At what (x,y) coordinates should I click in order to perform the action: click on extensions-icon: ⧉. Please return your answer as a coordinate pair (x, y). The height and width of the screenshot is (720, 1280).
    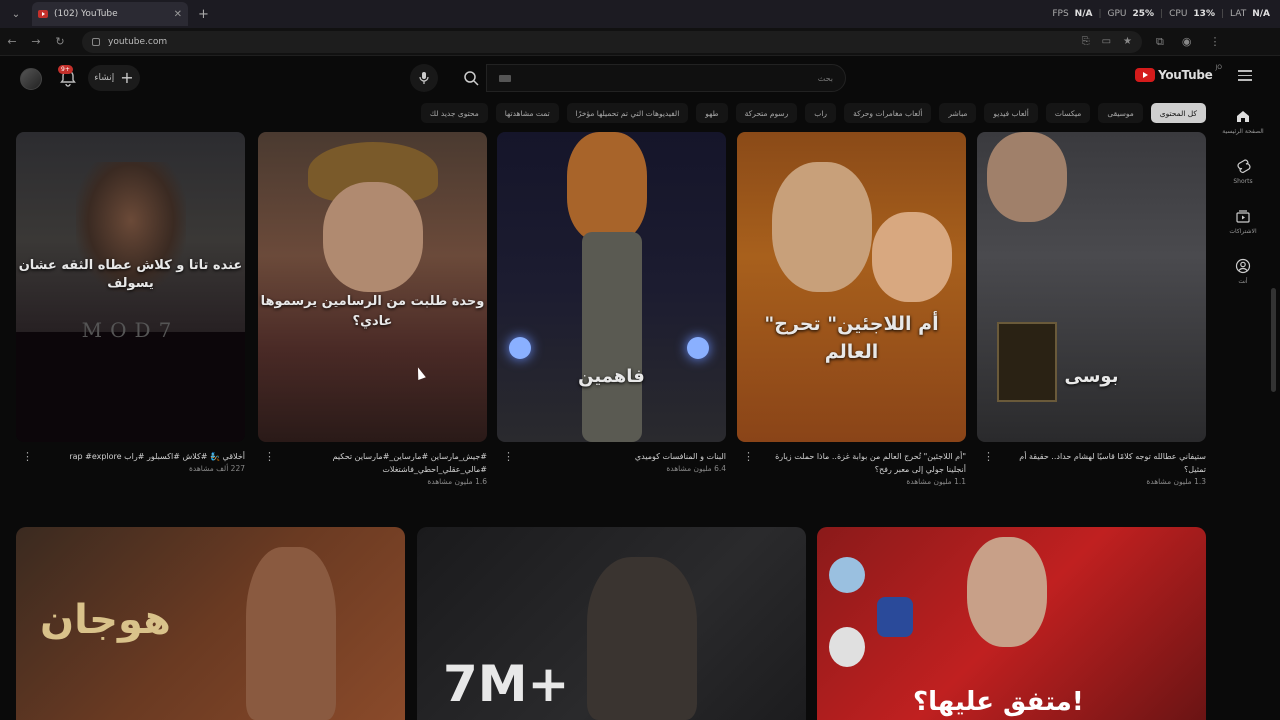
    Looking at the image, I should click on (1160, 42).